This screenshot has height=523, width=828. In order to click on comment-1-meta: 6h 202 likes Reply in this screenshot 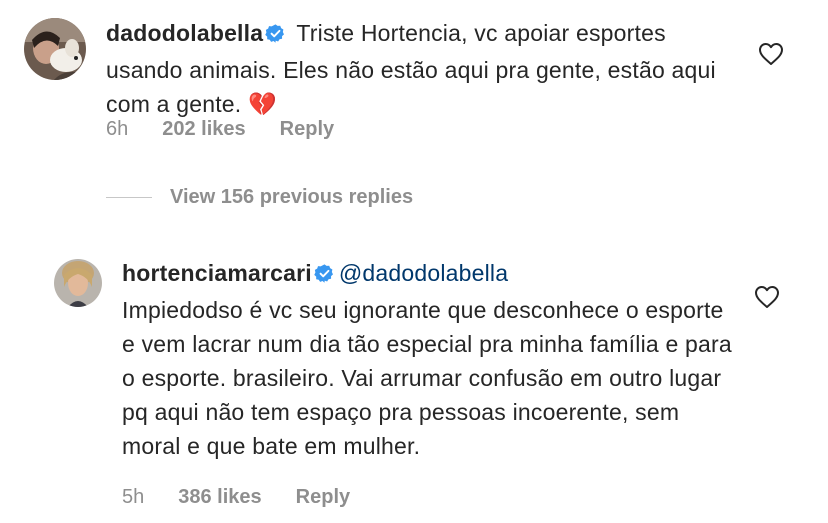, I will do `click(220, 129)`.